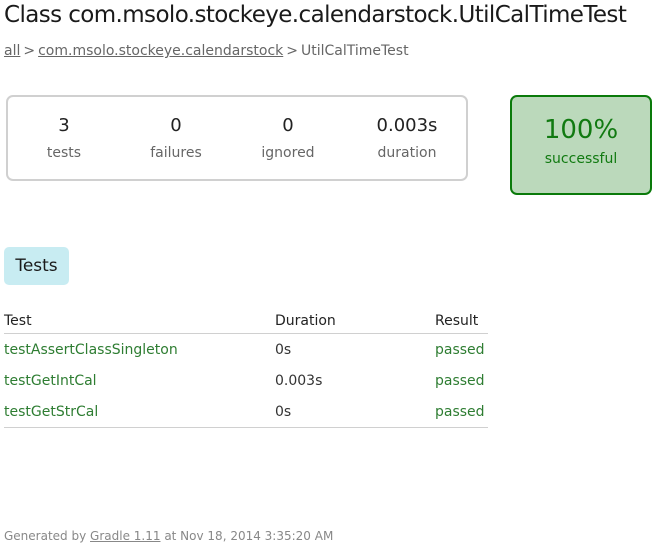 This screenshot has width=660, height=548. I want to click on success-rate-label: successful, so click(581, 159).